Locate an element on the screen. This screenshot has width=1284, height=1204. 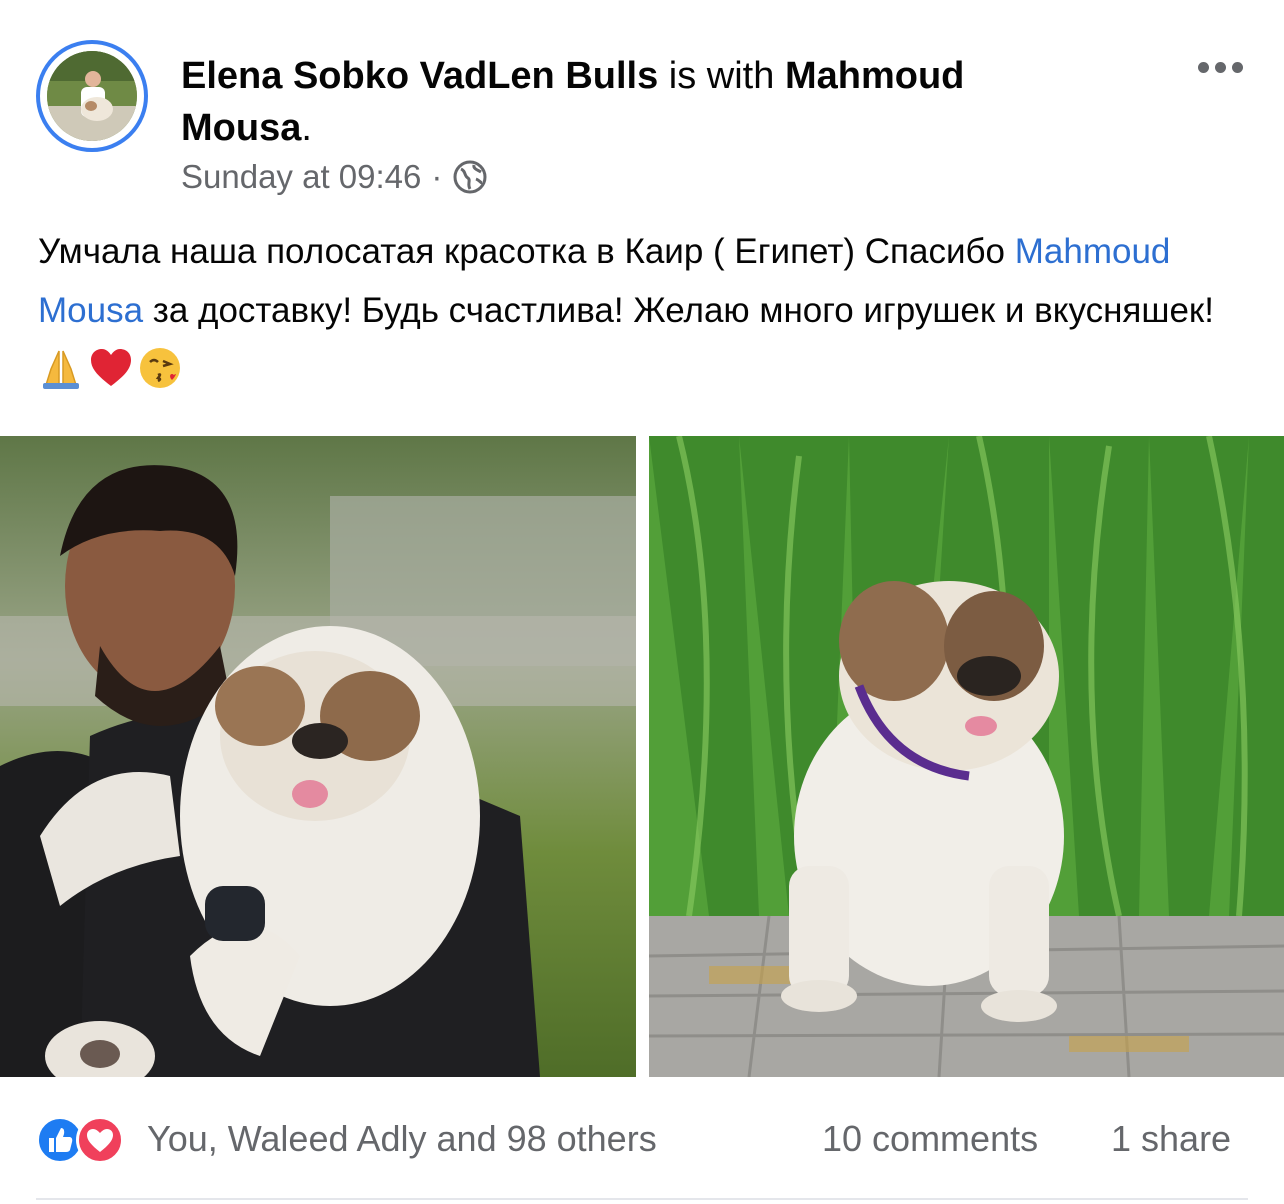
avatar-image is located at coordinates (92, 96).